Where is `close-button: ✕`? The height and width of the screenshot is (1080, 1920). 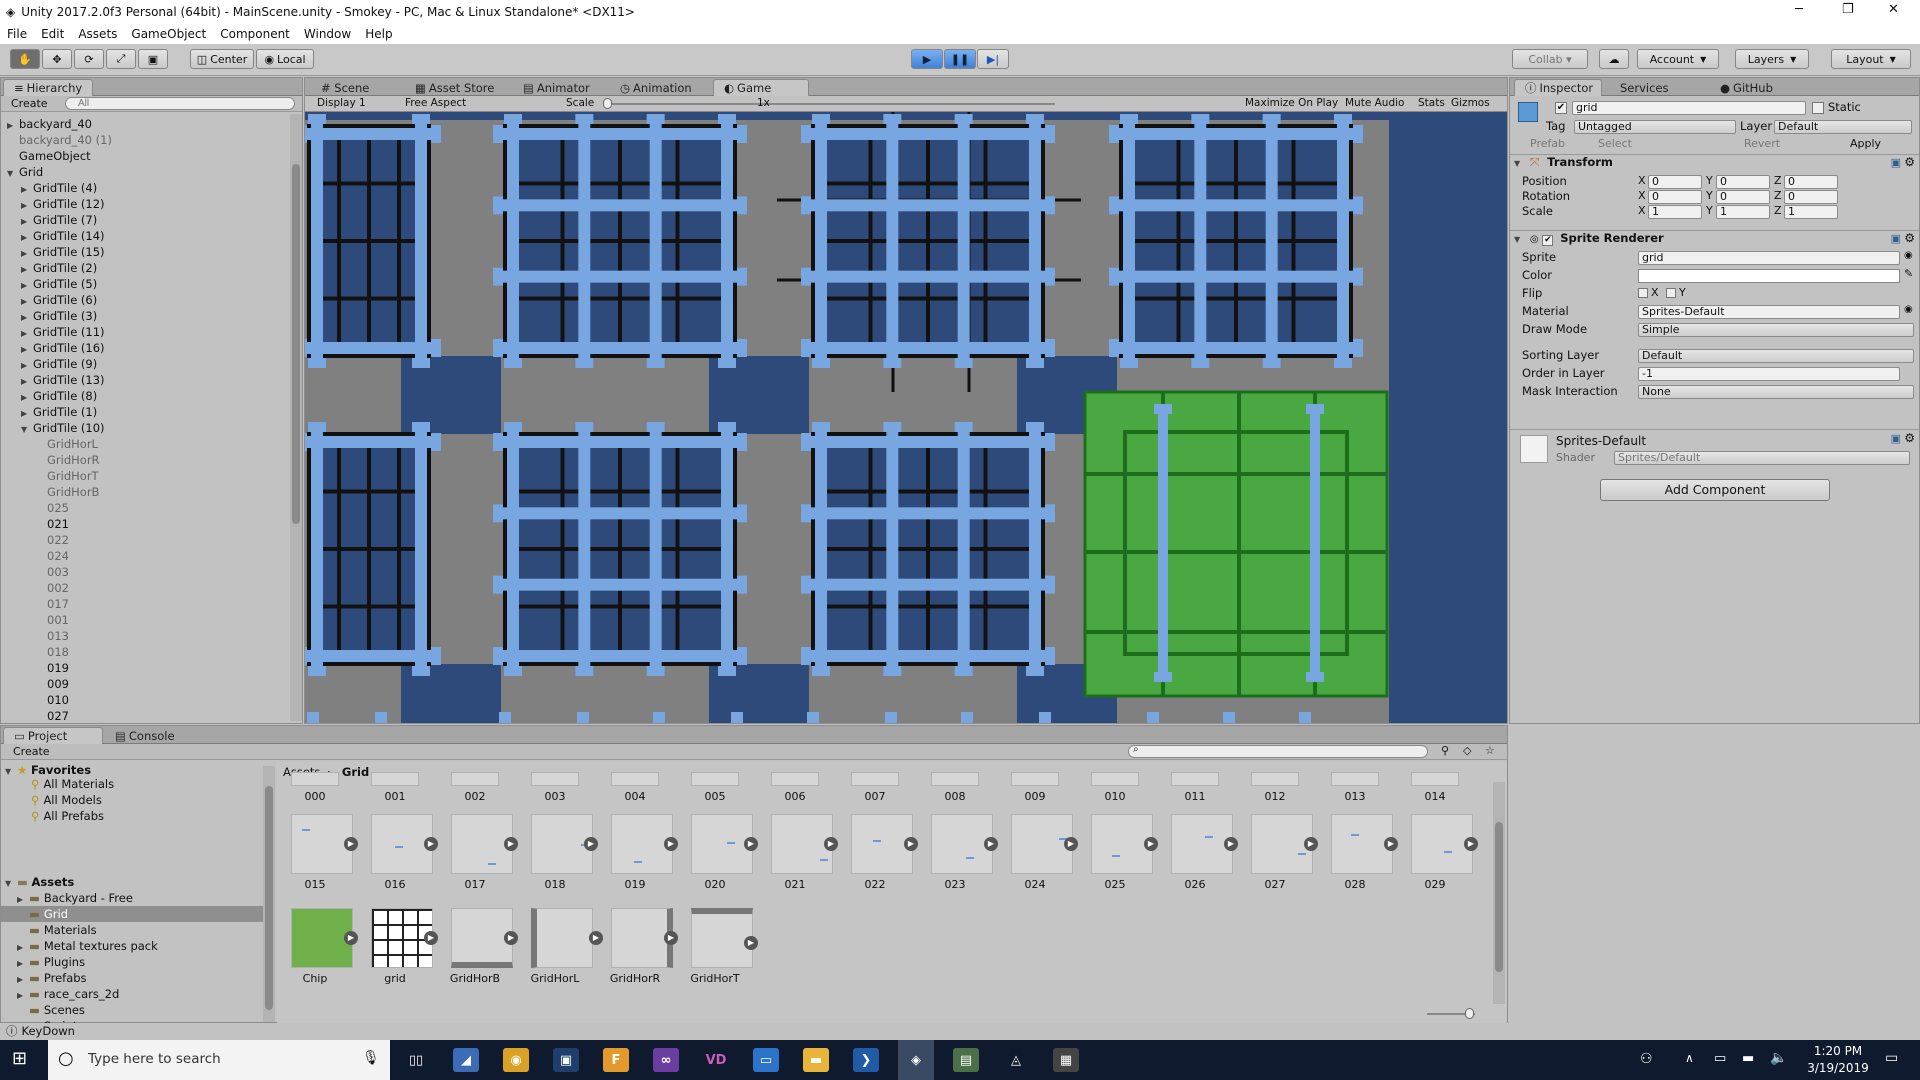
close-button: ✕ is located at coordinates (1893, 9).